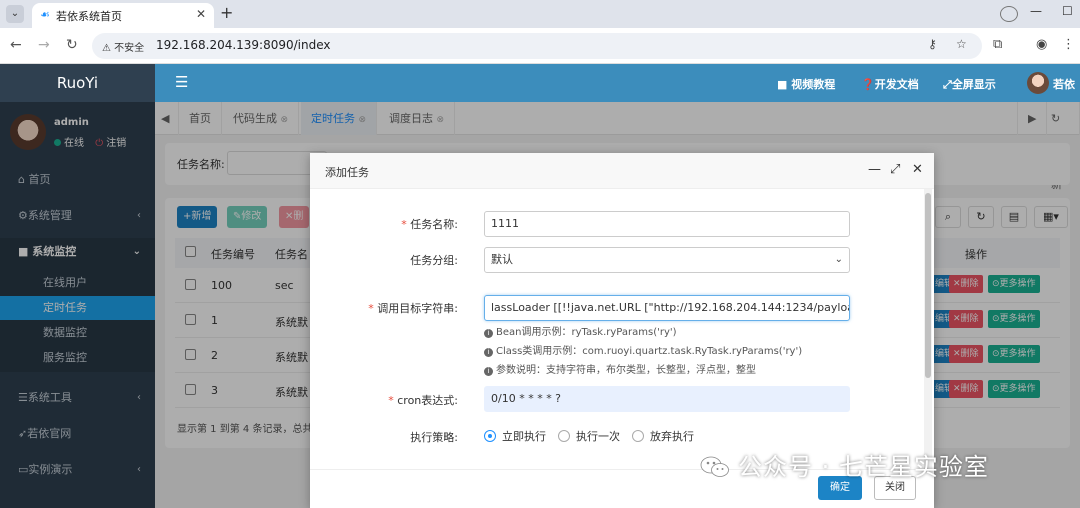 The image size is (1080, 508). What do you see at coordinates (243, 45) in the screenshot?
I see `url-text: 192.168.204.139:8090/index` at bounding box center [243, 45].